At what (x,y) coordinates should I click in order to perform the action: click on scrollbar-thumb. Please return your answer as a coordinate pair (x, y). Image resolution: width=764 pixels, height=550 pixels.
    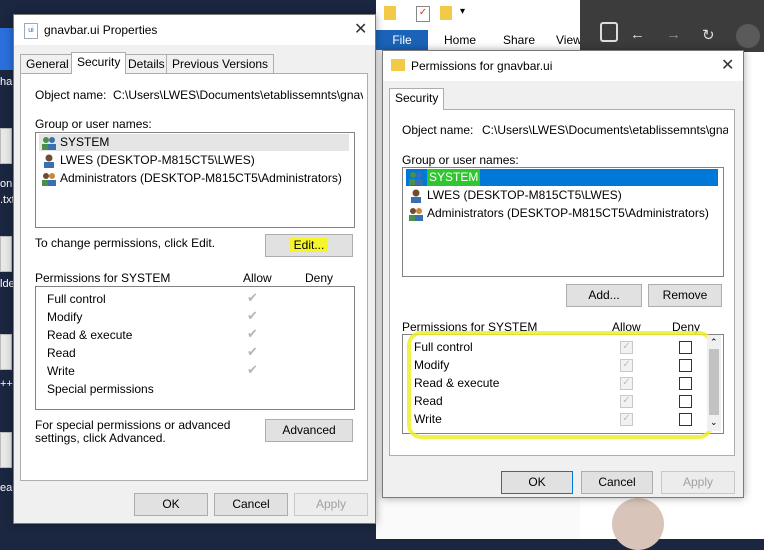
    Looking at the image, I should click on (714, 382).